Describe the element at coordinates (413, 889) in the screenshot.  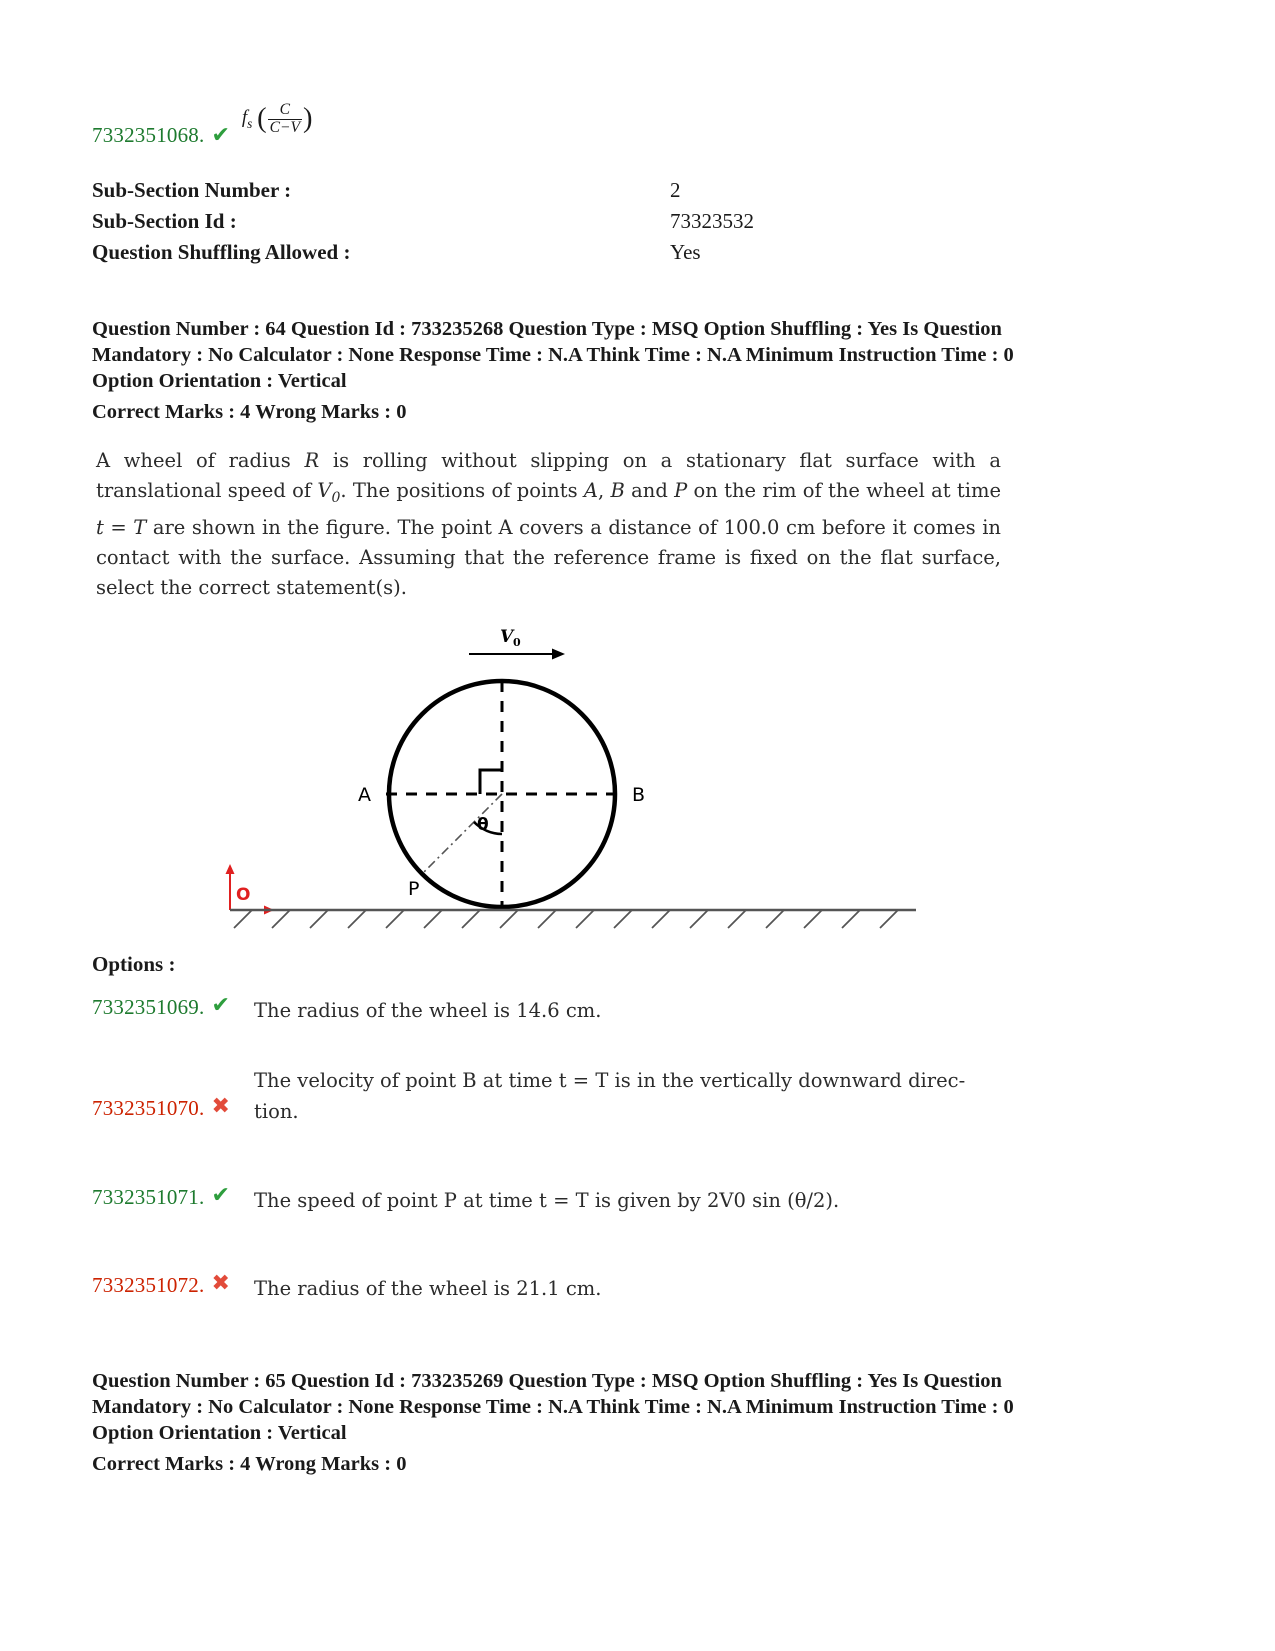
I see `label-point-P: P` at that location.